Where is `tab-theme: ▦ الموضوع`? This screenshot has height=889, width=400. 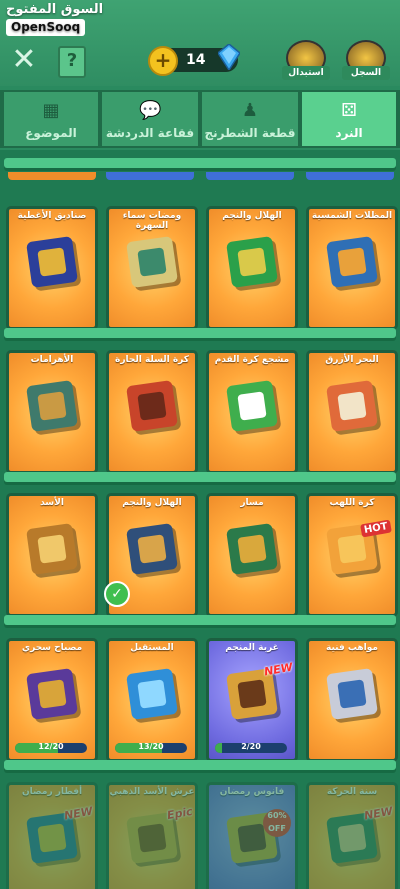 tab-theme: ▦ الموضوع is located at coordinates (51, 119).